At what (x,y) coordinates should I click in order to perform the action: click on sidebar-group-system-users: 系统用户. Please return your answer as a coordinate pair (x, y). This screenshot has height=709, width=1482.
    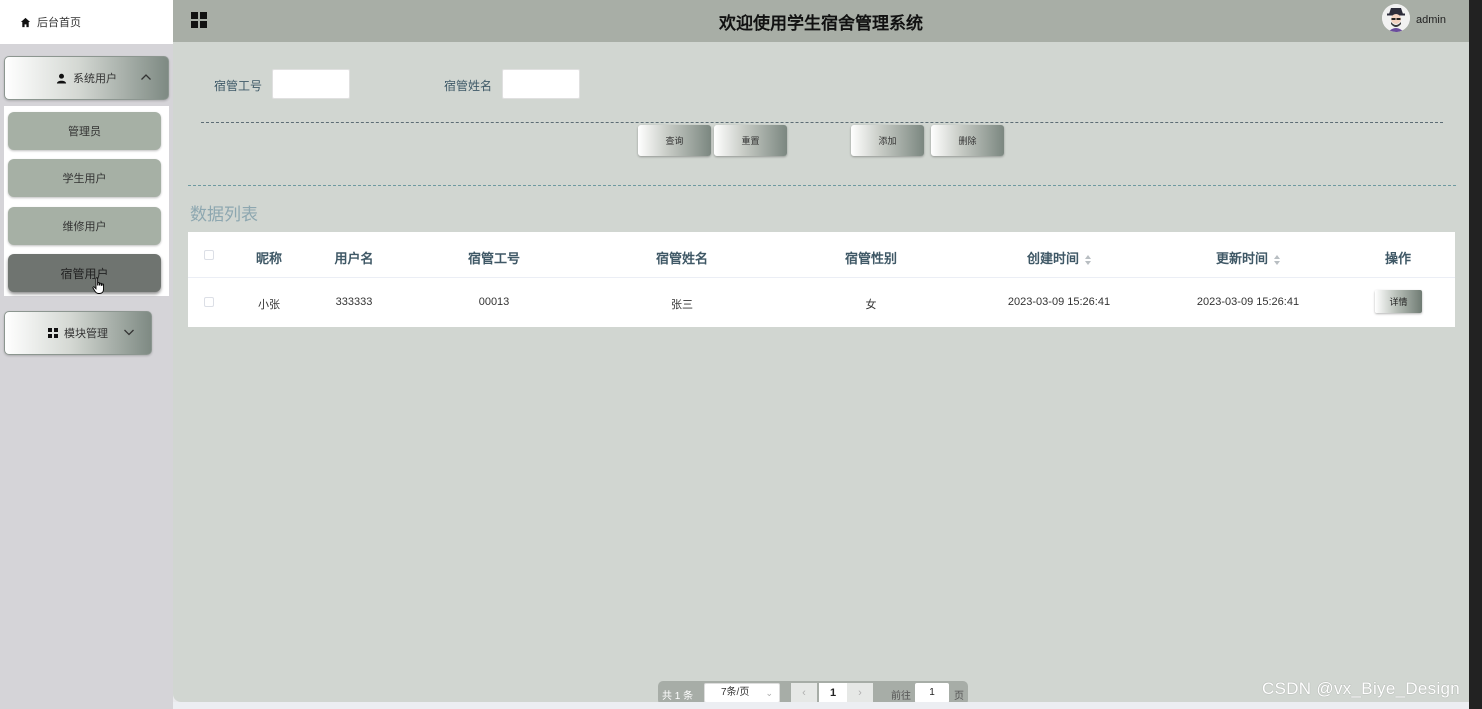
    Looking at the image, I should click on (86, 78).